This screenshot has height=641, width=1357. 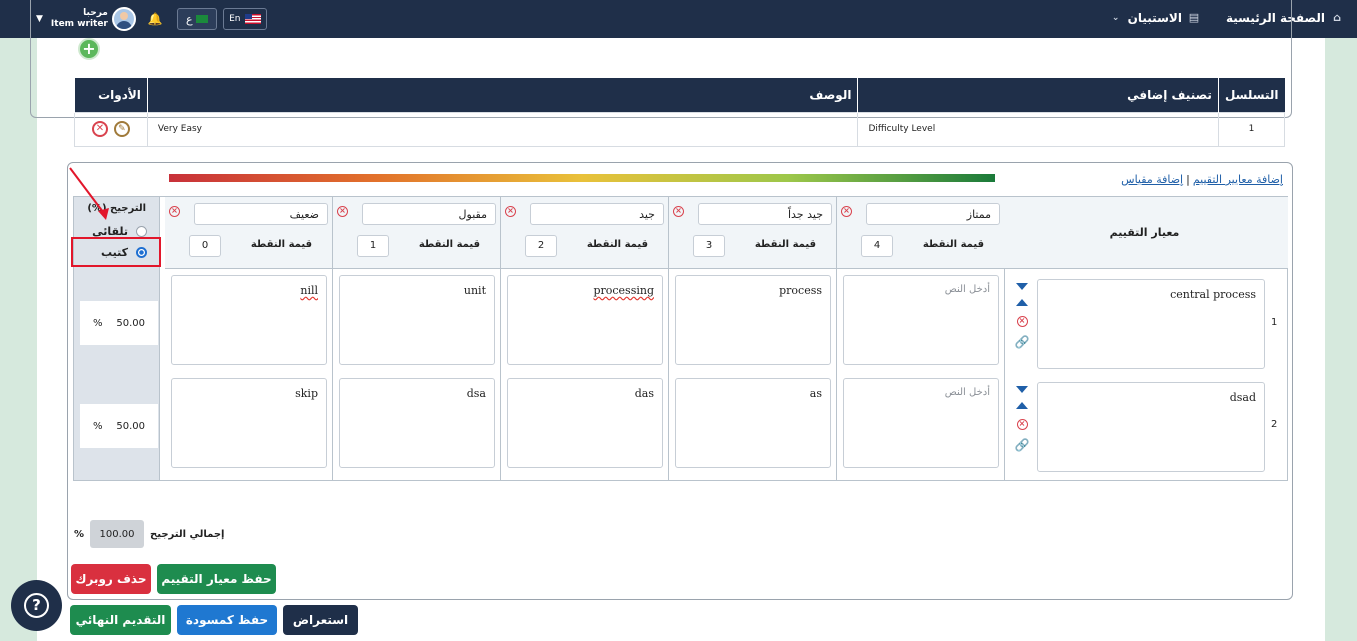 I want to click on weight-input-row-1: % 50.00, so click(x=119, y=323).